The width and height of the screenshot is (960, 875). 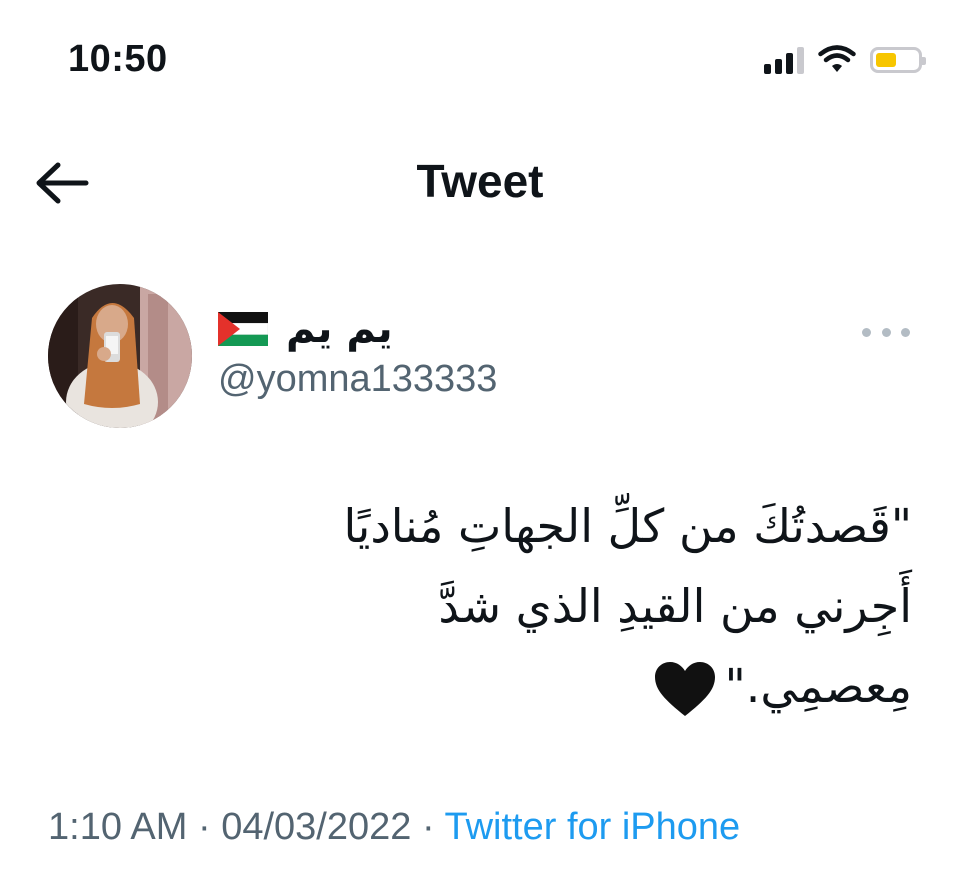 I want to click on tweet-line-2: أَجِرني من القيدِ الذي شدَّ, so click(x=675, y=606).